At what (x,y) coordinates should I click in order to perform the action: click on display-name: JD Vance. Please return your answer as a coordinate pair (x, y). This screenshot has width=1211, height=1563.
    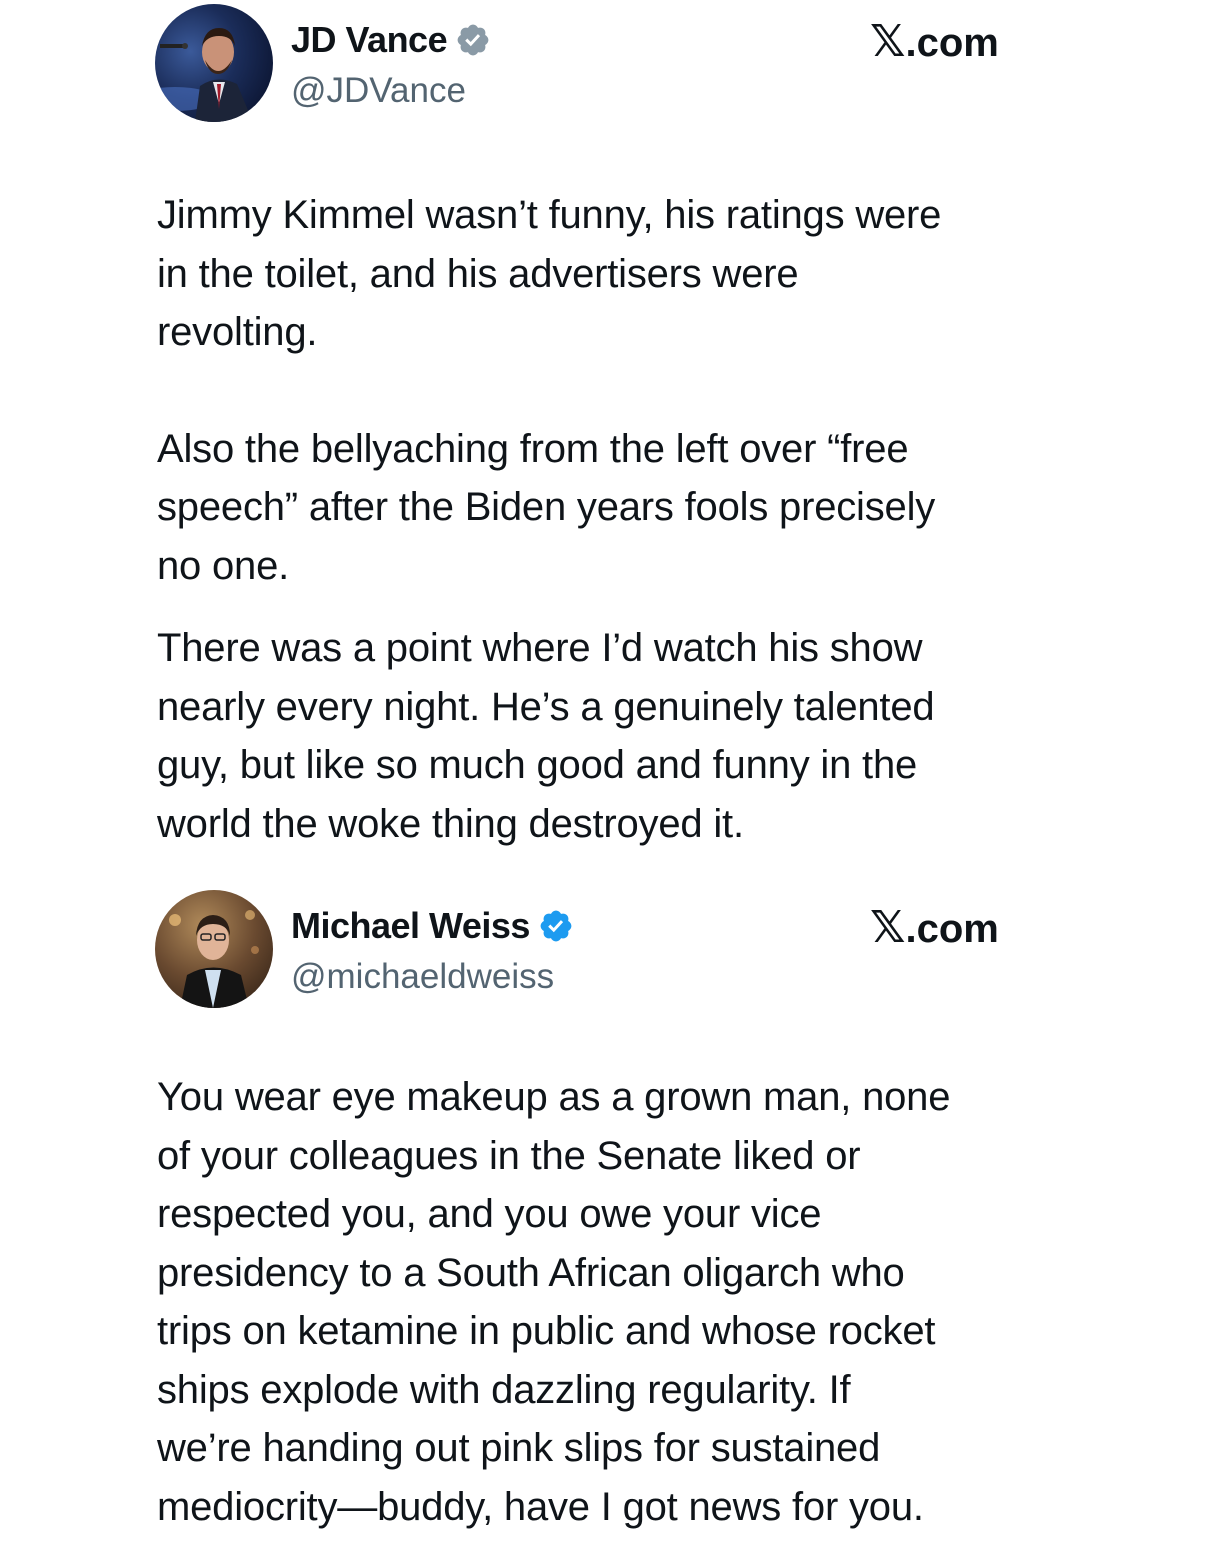
    Looking at the image, I should click on (391, 40).